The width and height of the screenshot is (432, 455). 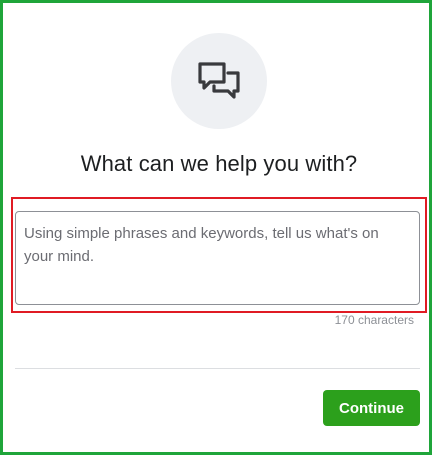 I want to click on chat-icon-badge, so click(x=219, y=81).